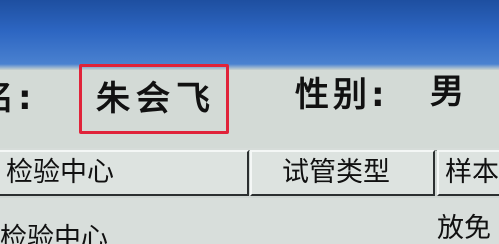 This screenshot has width=499, height=244. Describe the element at coordinates (156, 99) in the screenshot. I see `patient-name-value: 朱会飞` at that location.